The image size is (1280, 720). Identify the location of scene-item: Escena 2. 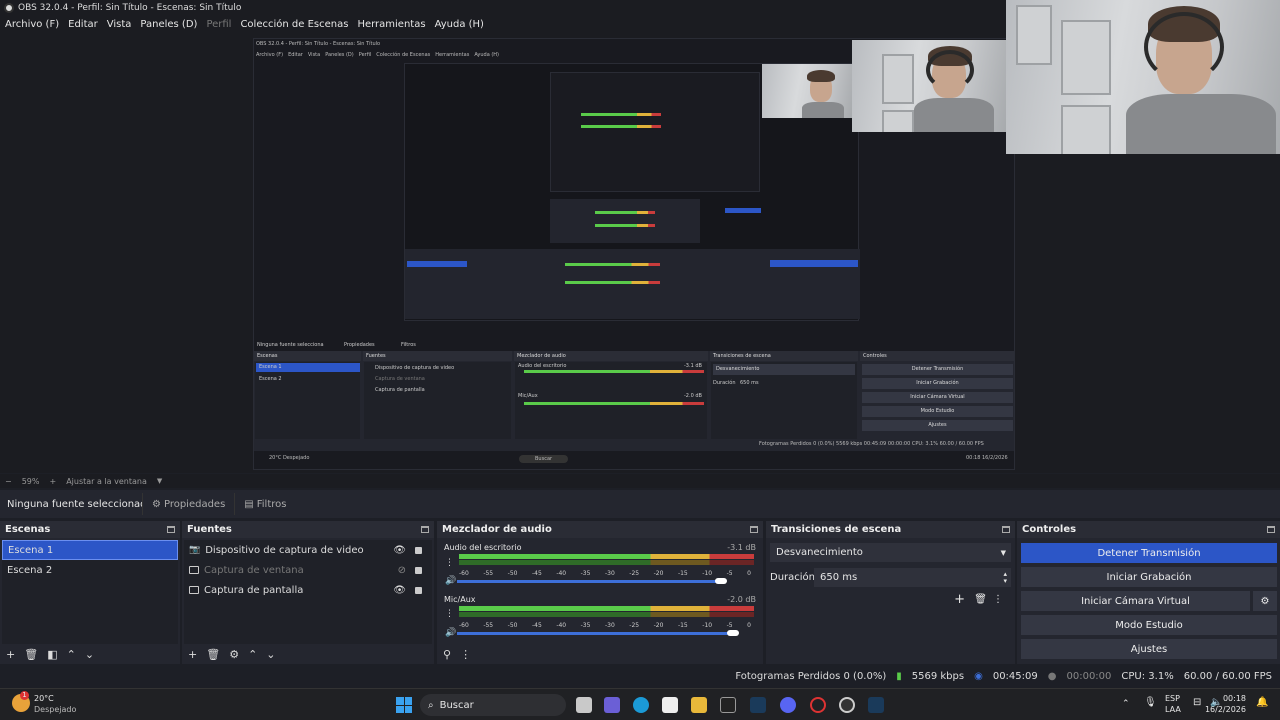
(90, 570).